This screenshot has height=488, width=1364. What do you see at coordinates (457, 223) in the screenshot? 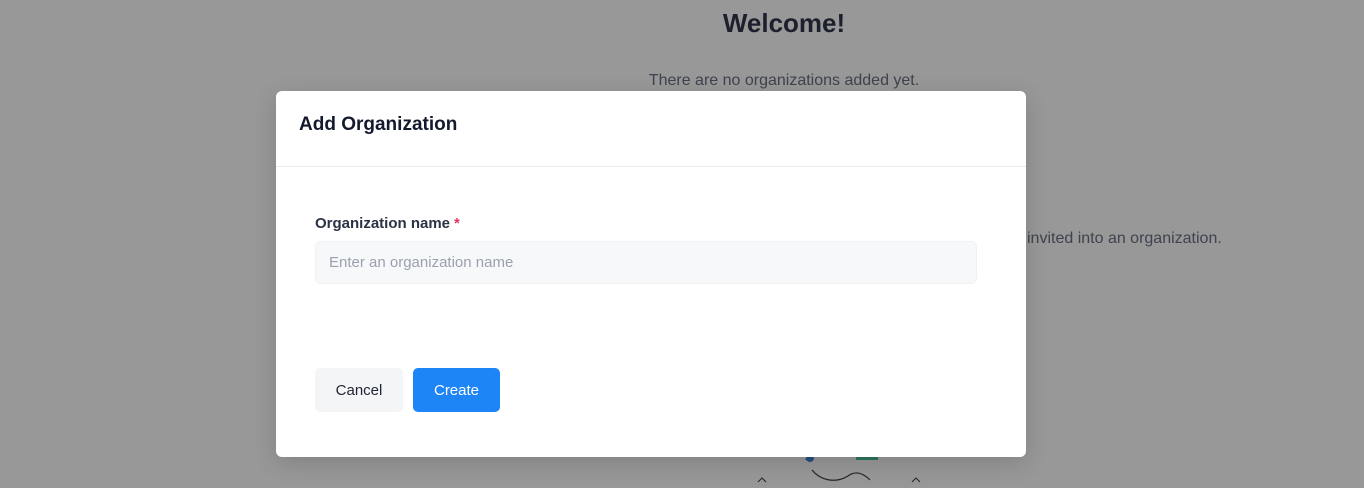
I see `required-asterisk: *` at bounding box center [457, 223].